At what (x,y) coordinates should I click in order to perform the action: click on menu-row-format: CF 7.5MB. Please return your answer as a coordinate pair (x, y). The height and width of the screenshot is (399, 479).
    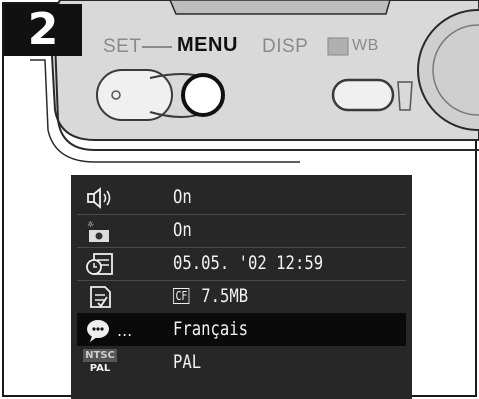
    Looking at the image, I should click on (241, 297).